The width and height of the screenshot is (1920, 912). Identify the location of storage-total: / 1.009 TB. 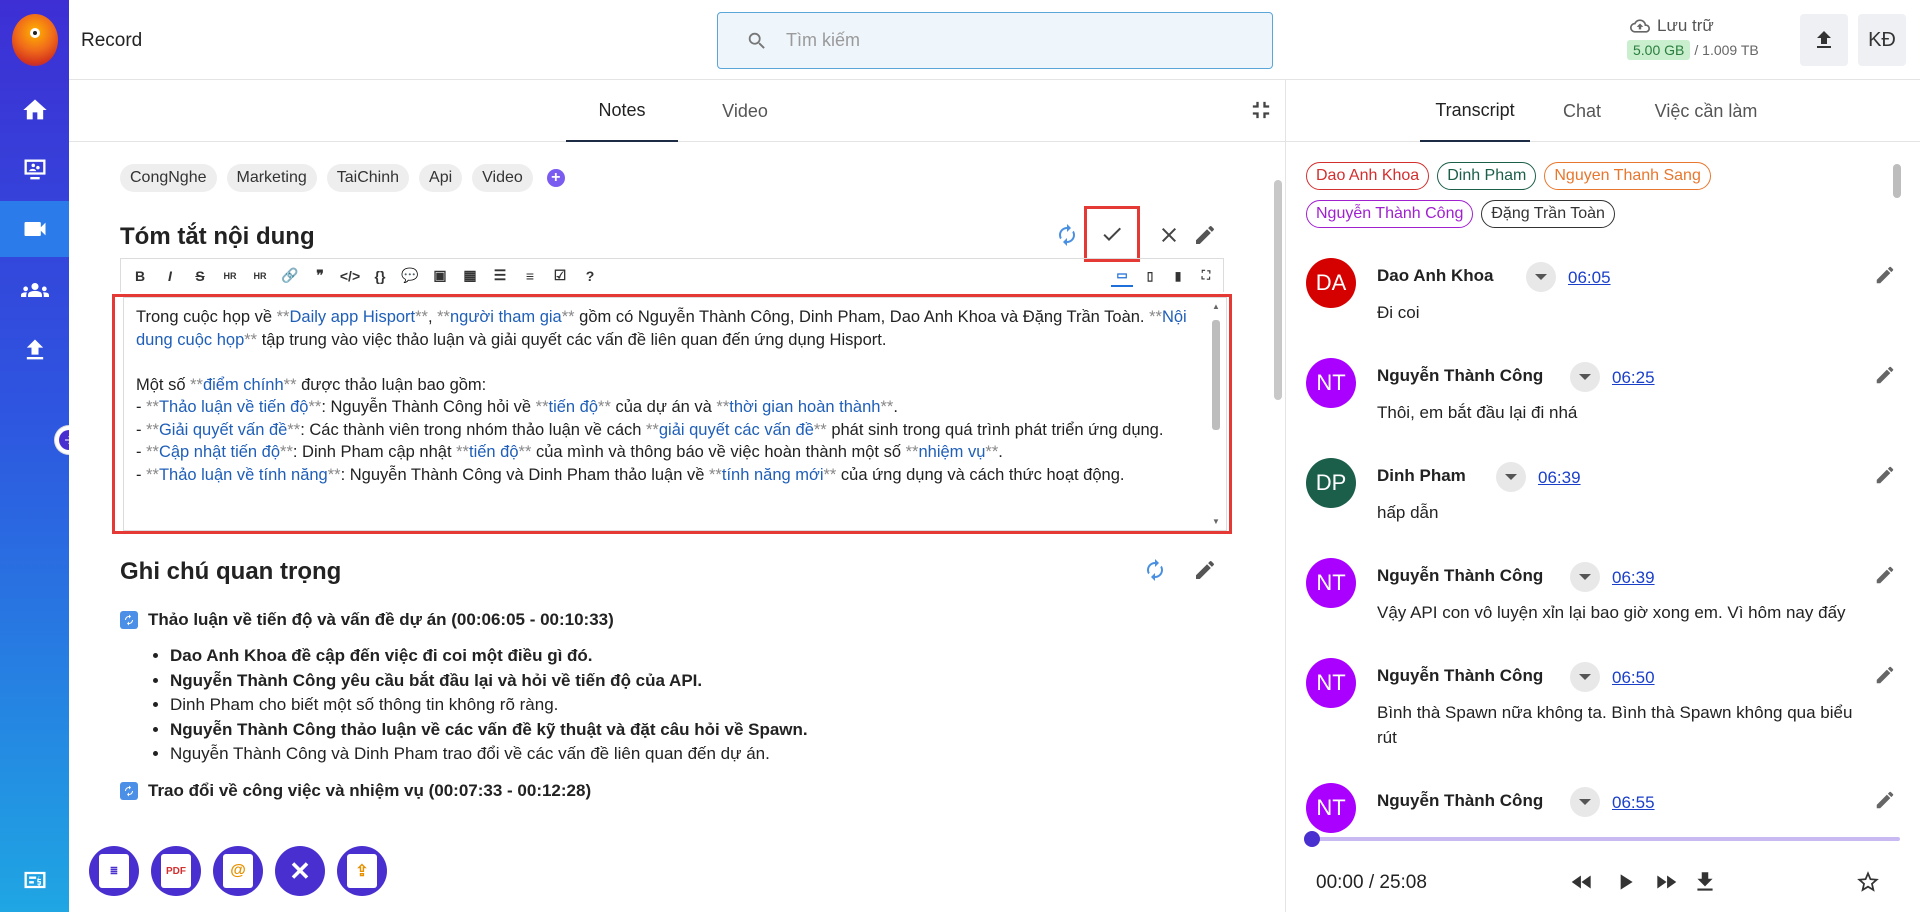
(1726, 50).